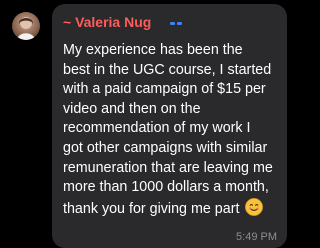 The width and height of the screenshot is (320, 248). What do you see at coordinates (157, 128) in the screenshot?
I see `message-line: recommendation of my work I` at bounding box center [157, 128].